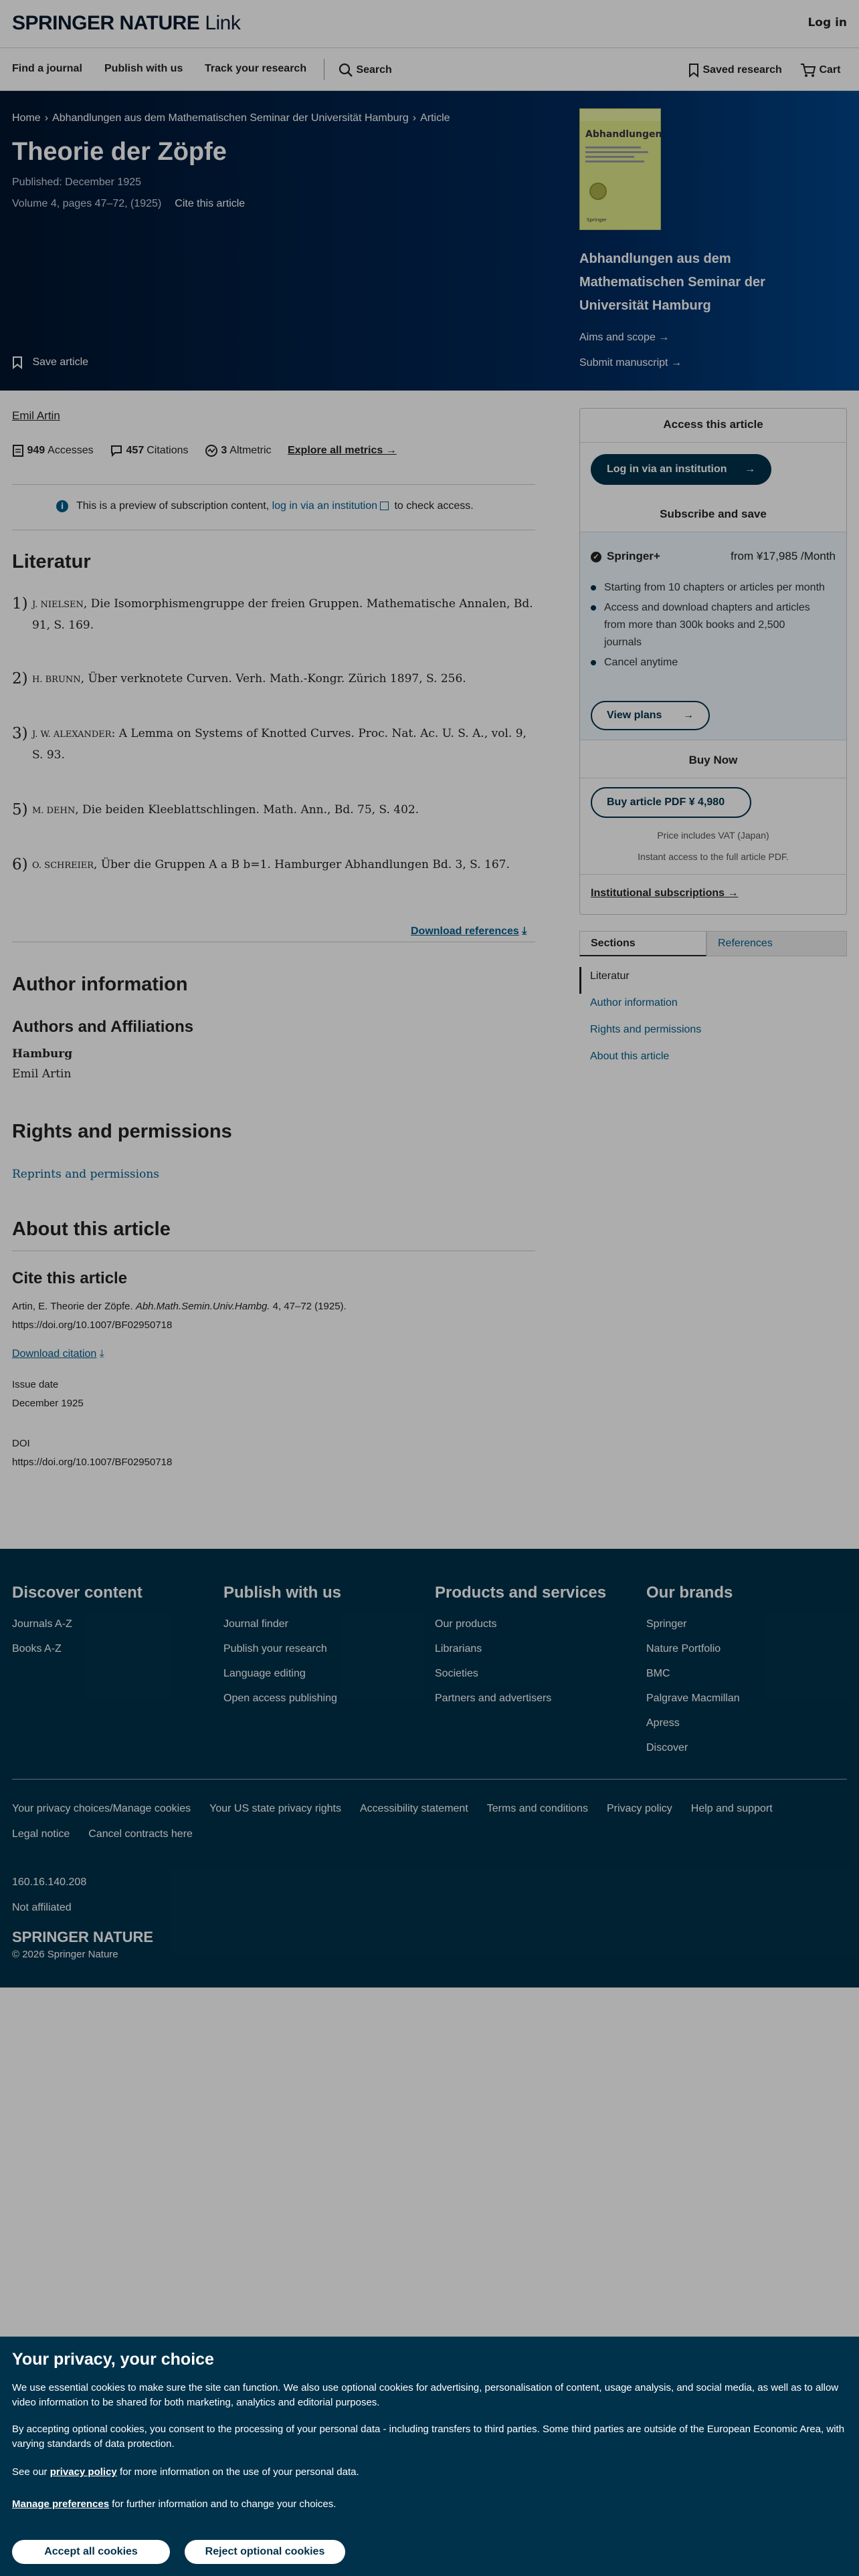 The width and height of the screenshot is (859, 2576). Describe the element at coordinates (61, 2504) in the screenshot. I see `manage-preferences-link: Manage preferences` at that location.